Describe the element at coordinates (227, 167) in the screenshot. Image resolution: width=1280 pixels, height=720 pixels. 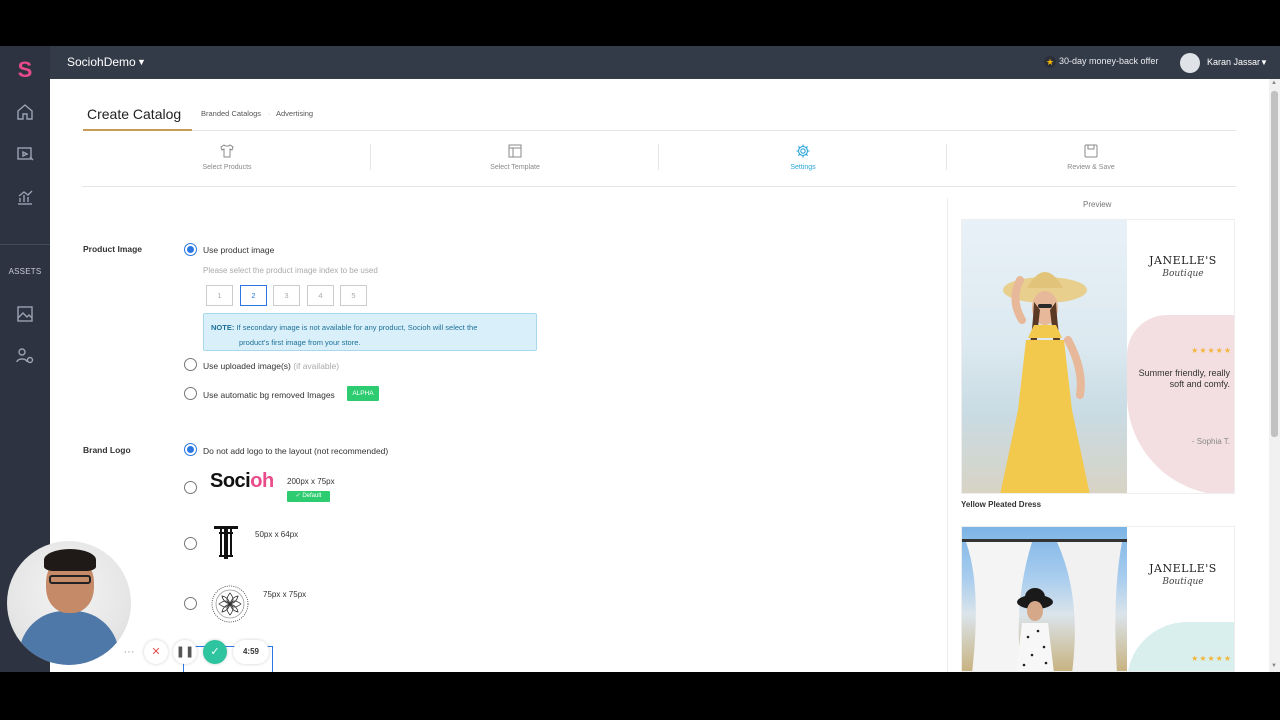
I see `step-label: Select Products` at that location.